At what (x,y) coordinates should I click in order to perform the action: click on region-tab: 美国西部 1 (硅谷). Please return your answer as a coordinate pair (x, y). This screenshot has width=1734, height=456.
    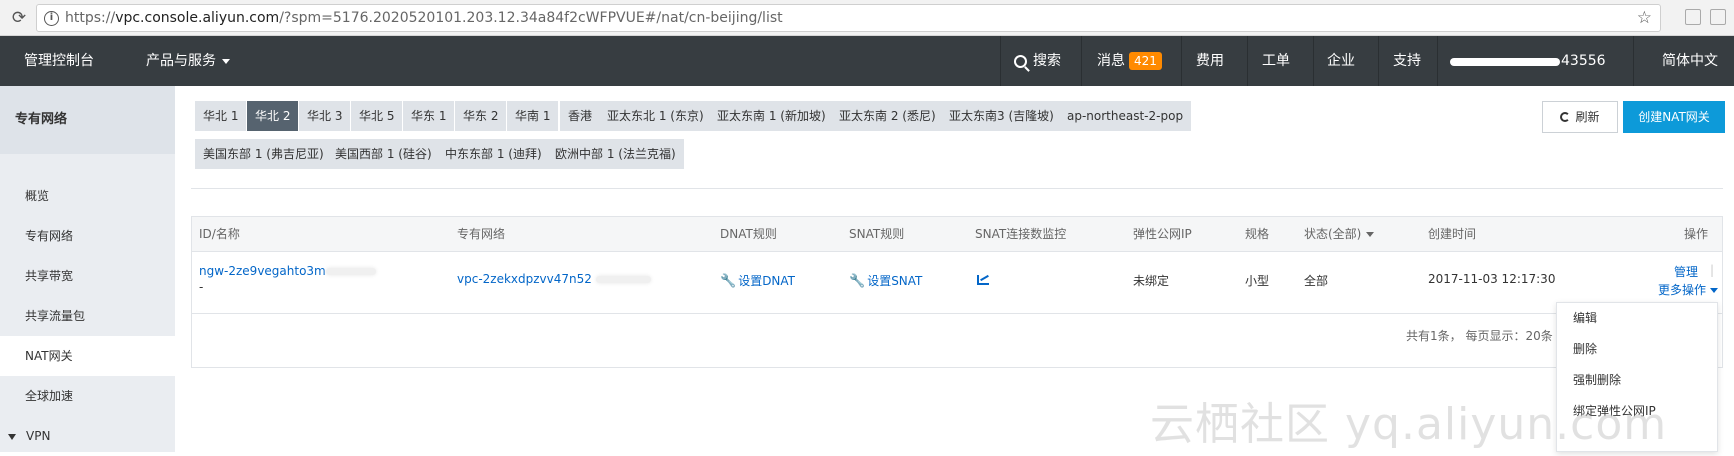
    Looking at the image, I should click on (383, 154).